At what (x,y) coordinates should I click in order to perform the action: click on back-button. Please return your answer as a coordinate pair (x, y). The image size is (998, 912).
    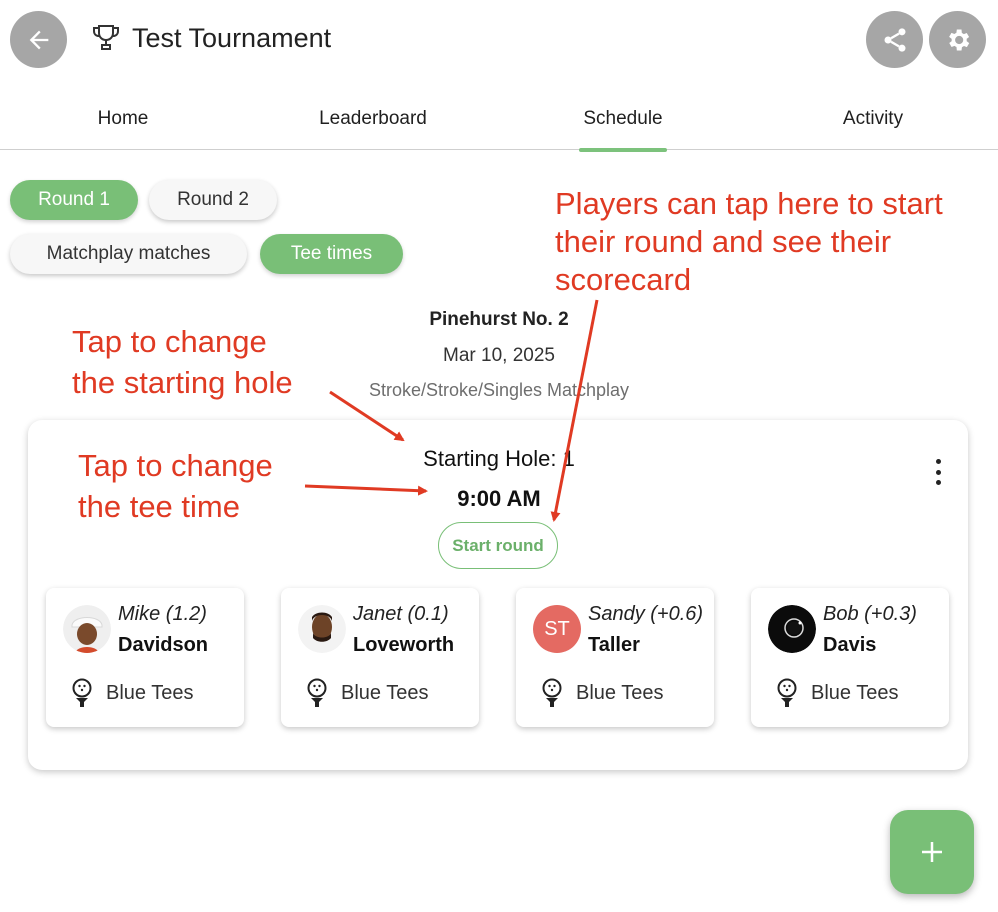
    Looking at the image, I should click on (38, 39).